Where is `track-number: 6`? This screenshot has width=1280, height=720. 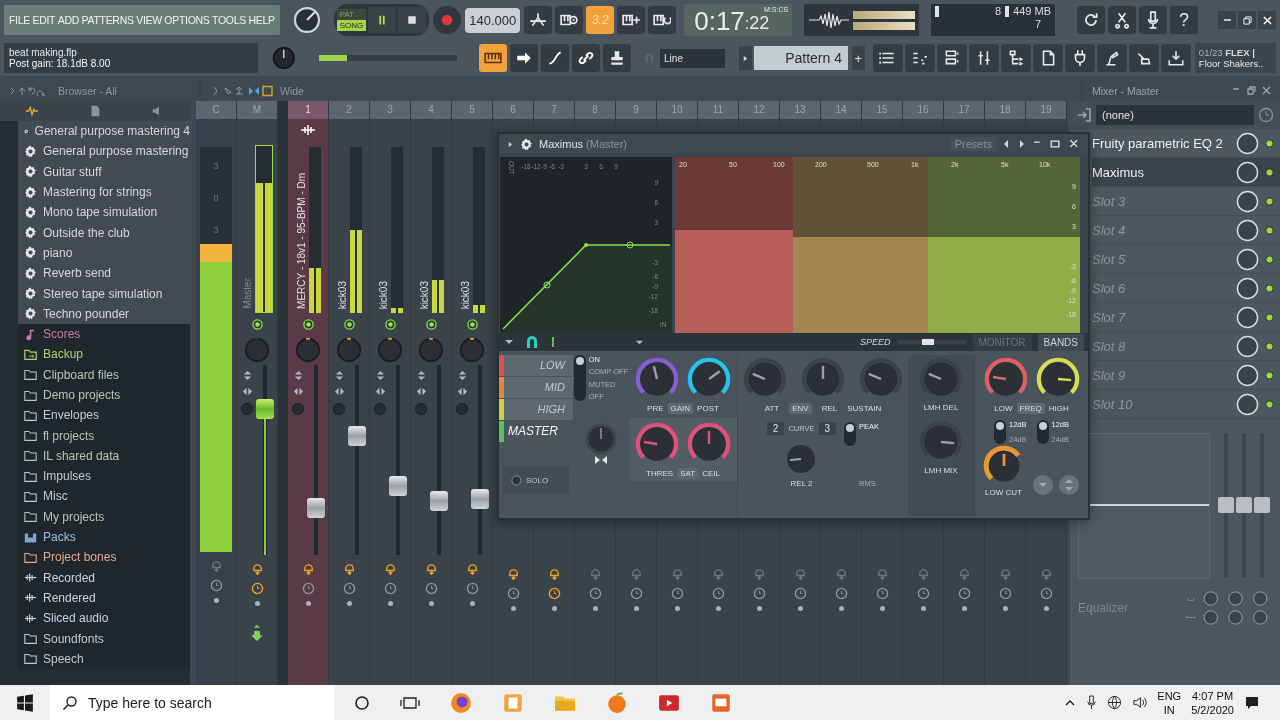 track-number: 6 is located at coordinates (513, 110).